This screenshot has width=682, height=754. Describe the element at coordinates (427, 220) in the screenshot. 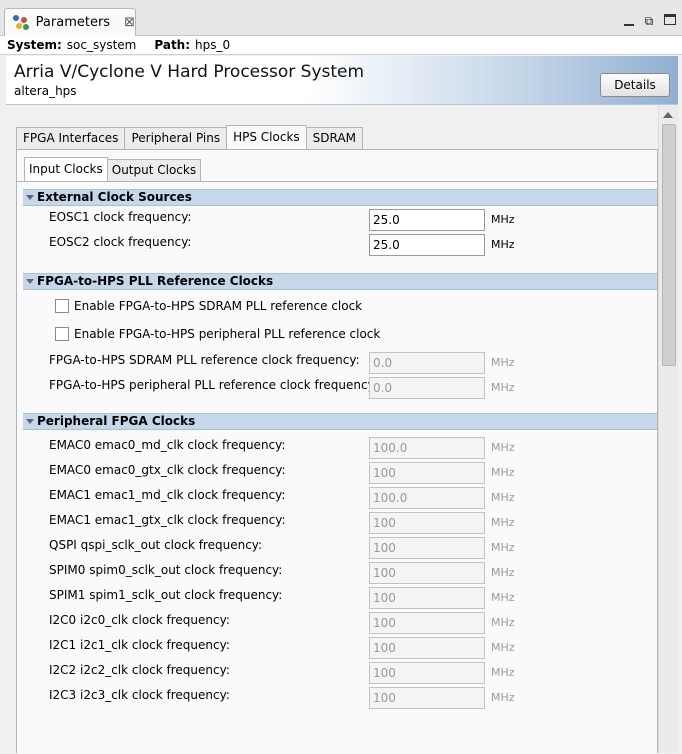

I see `eosc1-frequency-input` at that location.